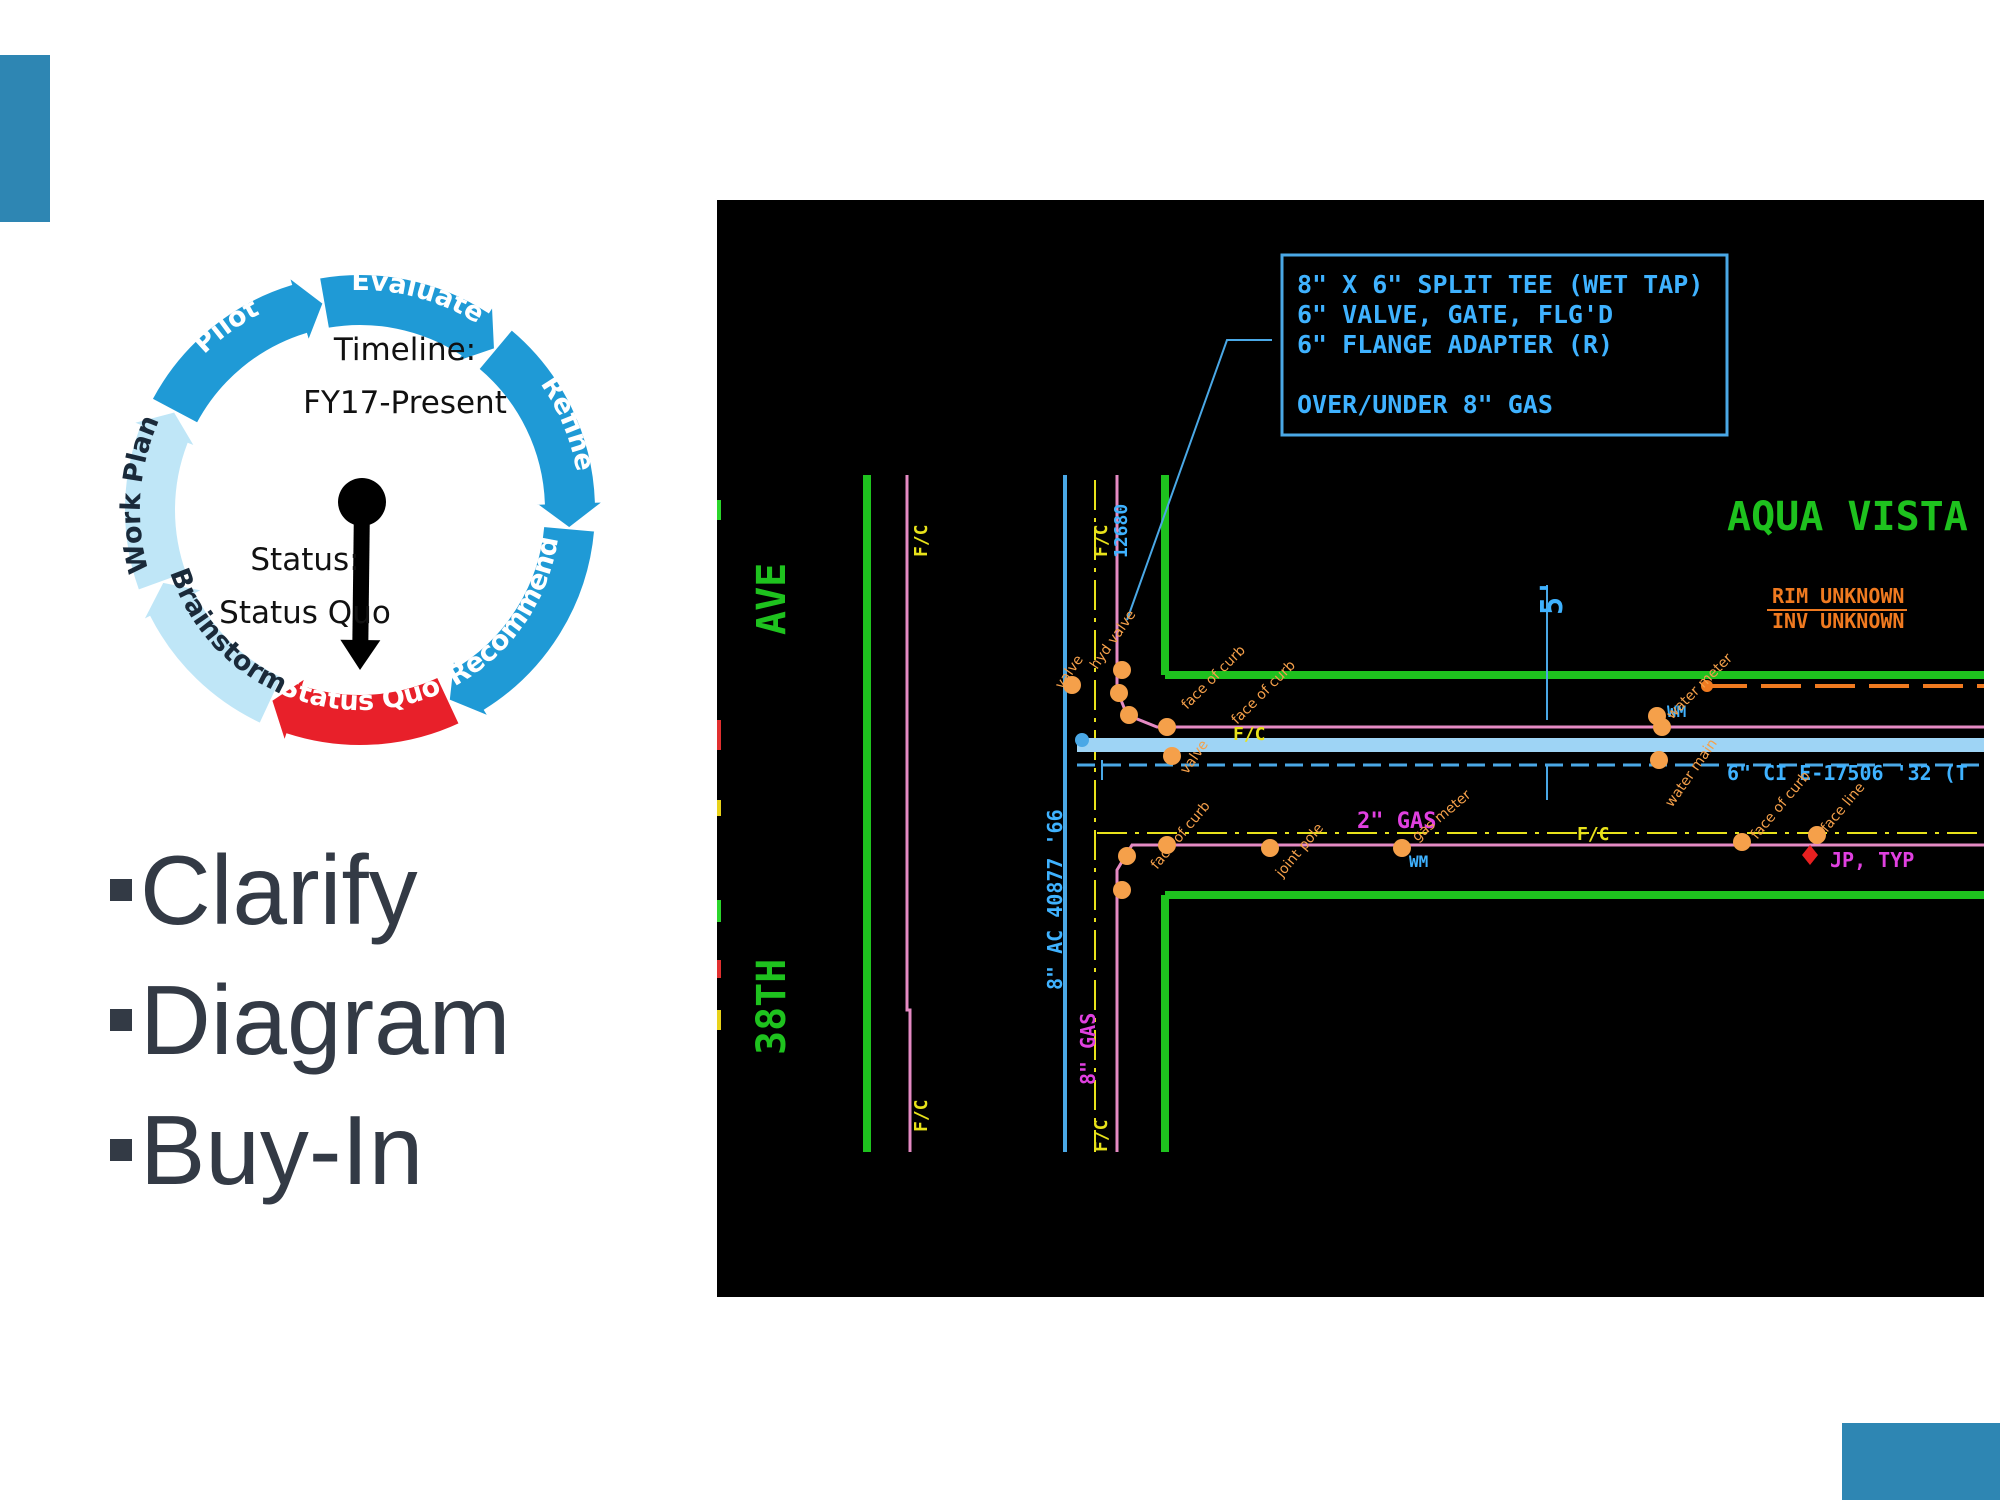 The image size is (2000, 1500). Describe the element at coordinates (1425, 404) in the screenshot. I see `callout-line-4: OVER/UNDER 8" GAS` at that location.